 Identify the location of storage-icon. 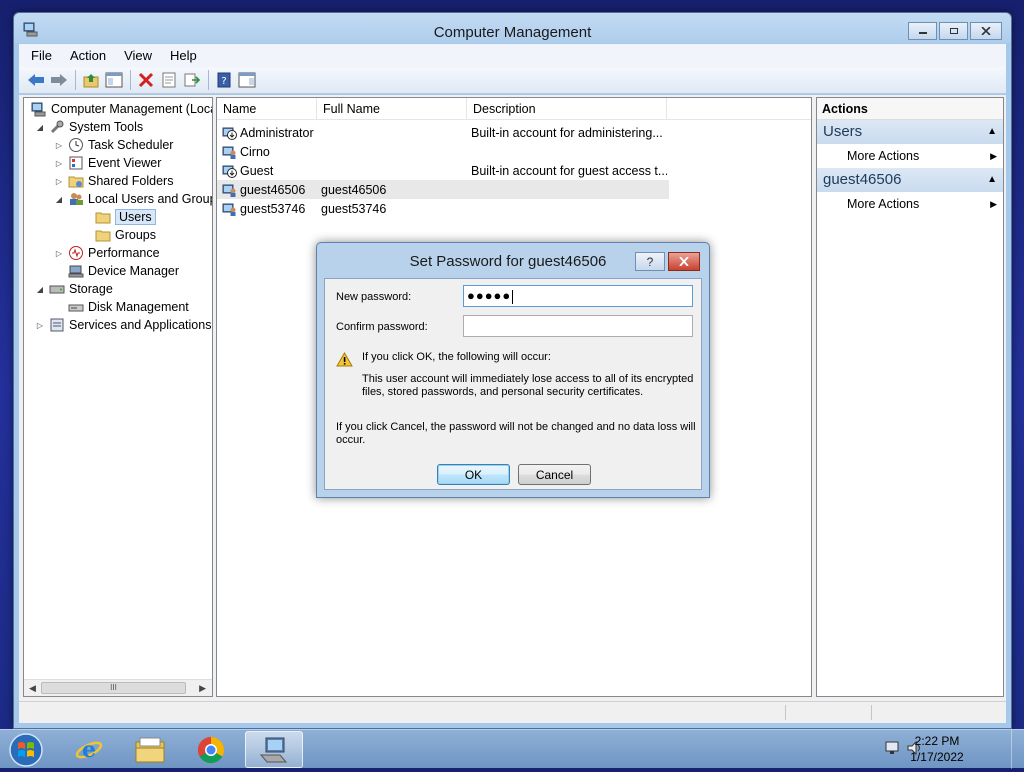
(57, 289).